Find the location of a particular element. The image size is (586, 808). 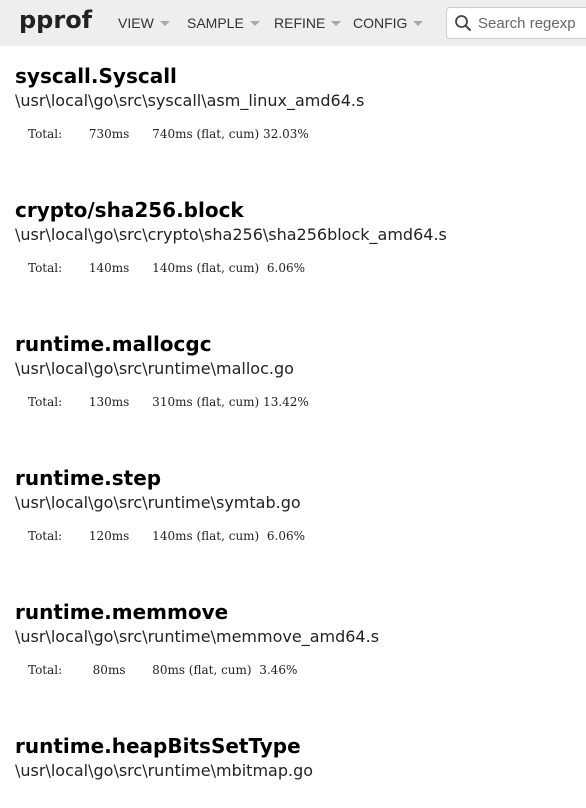

function-total: Total: 80ms 80ms (flat, cum) 3.46% is located at coordinates (163, 670).